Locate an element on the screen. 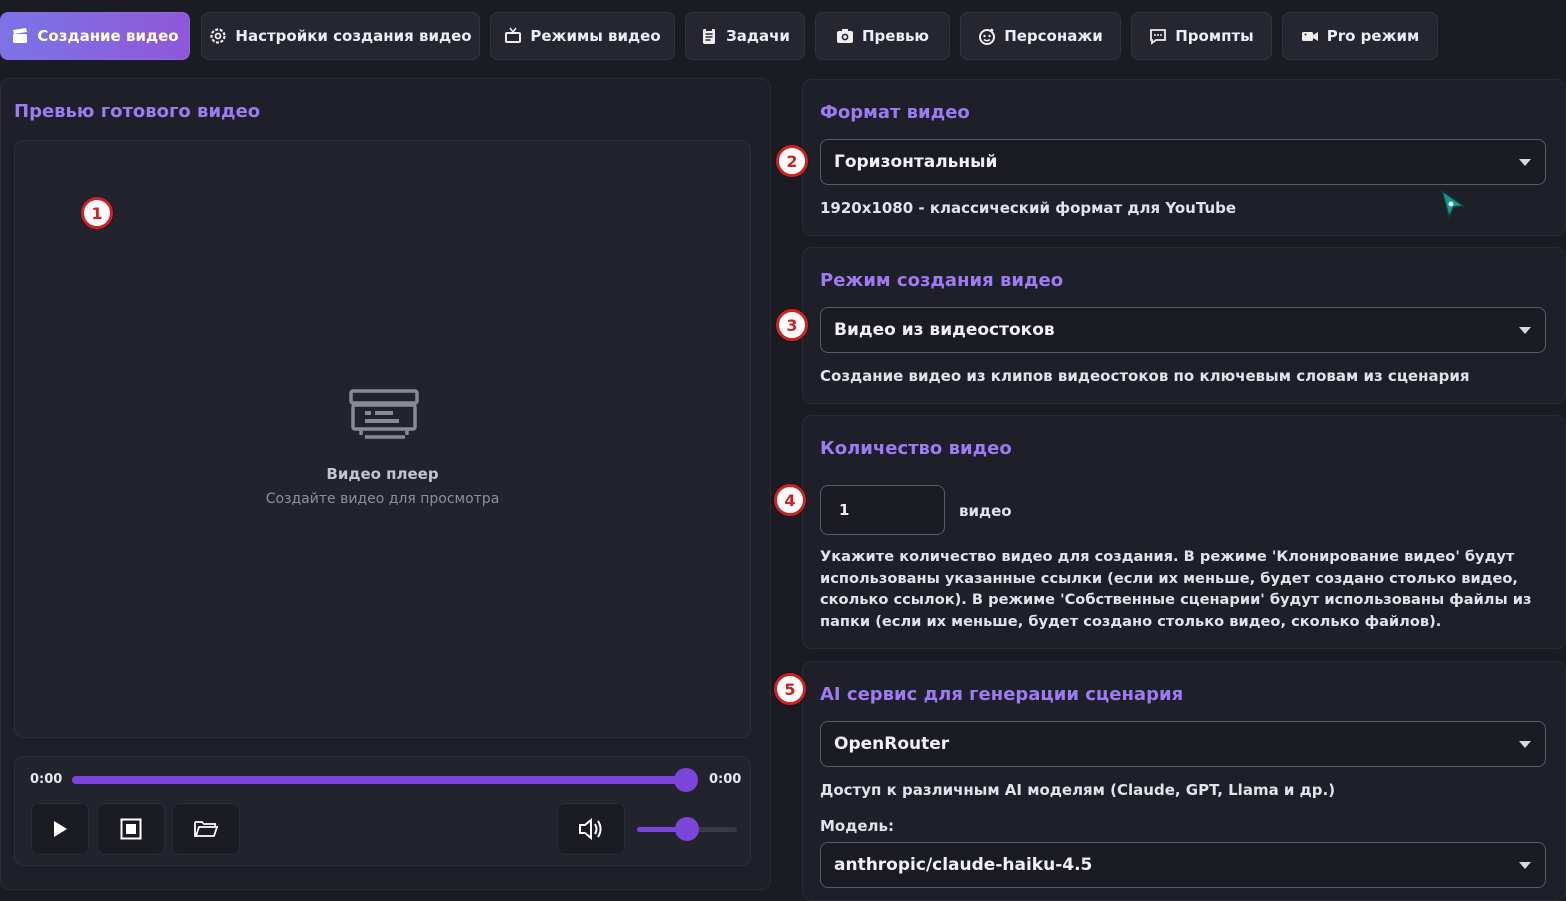 This screenshot has width=1566, height=901. seek-handle is located at coordinates (686, 780).